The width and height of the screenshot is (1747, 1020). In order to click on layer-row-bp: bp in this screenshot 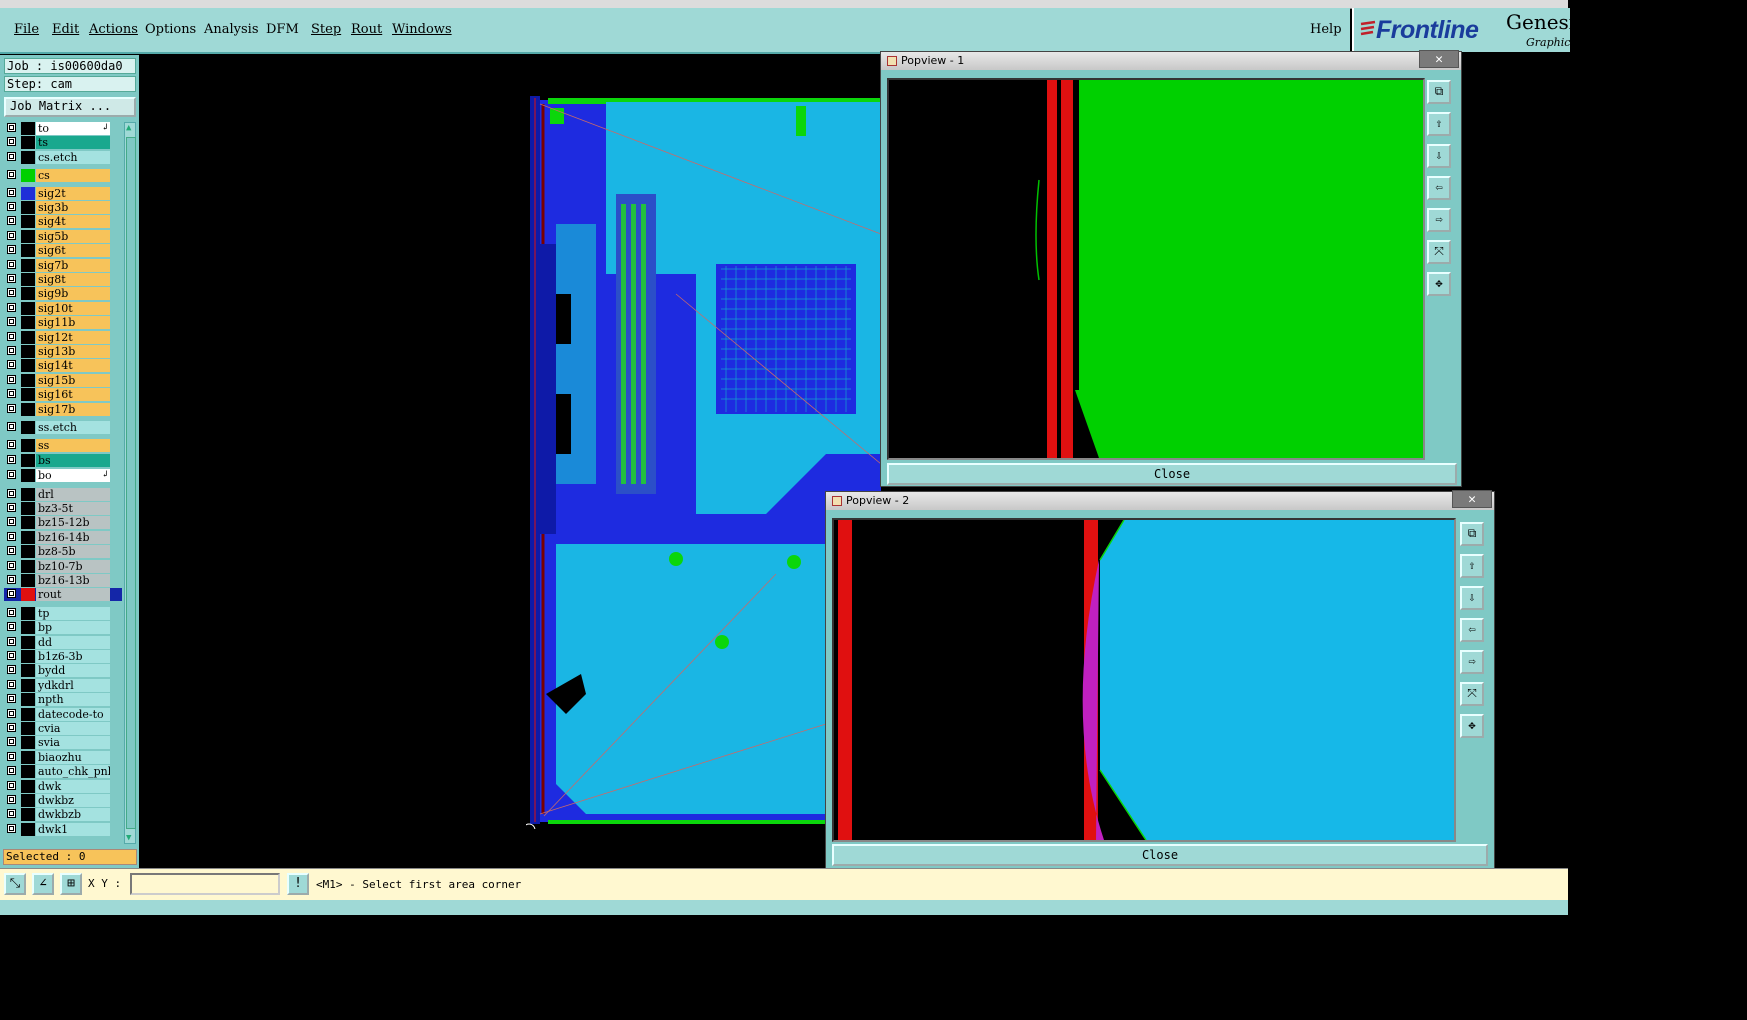, I will do `click(63, 628)`.